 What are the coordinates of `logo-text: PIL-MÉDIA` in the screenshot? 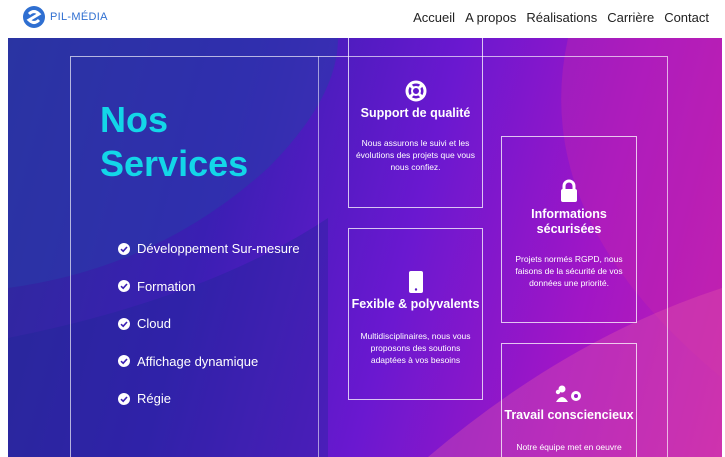 It's located at (79, 17).